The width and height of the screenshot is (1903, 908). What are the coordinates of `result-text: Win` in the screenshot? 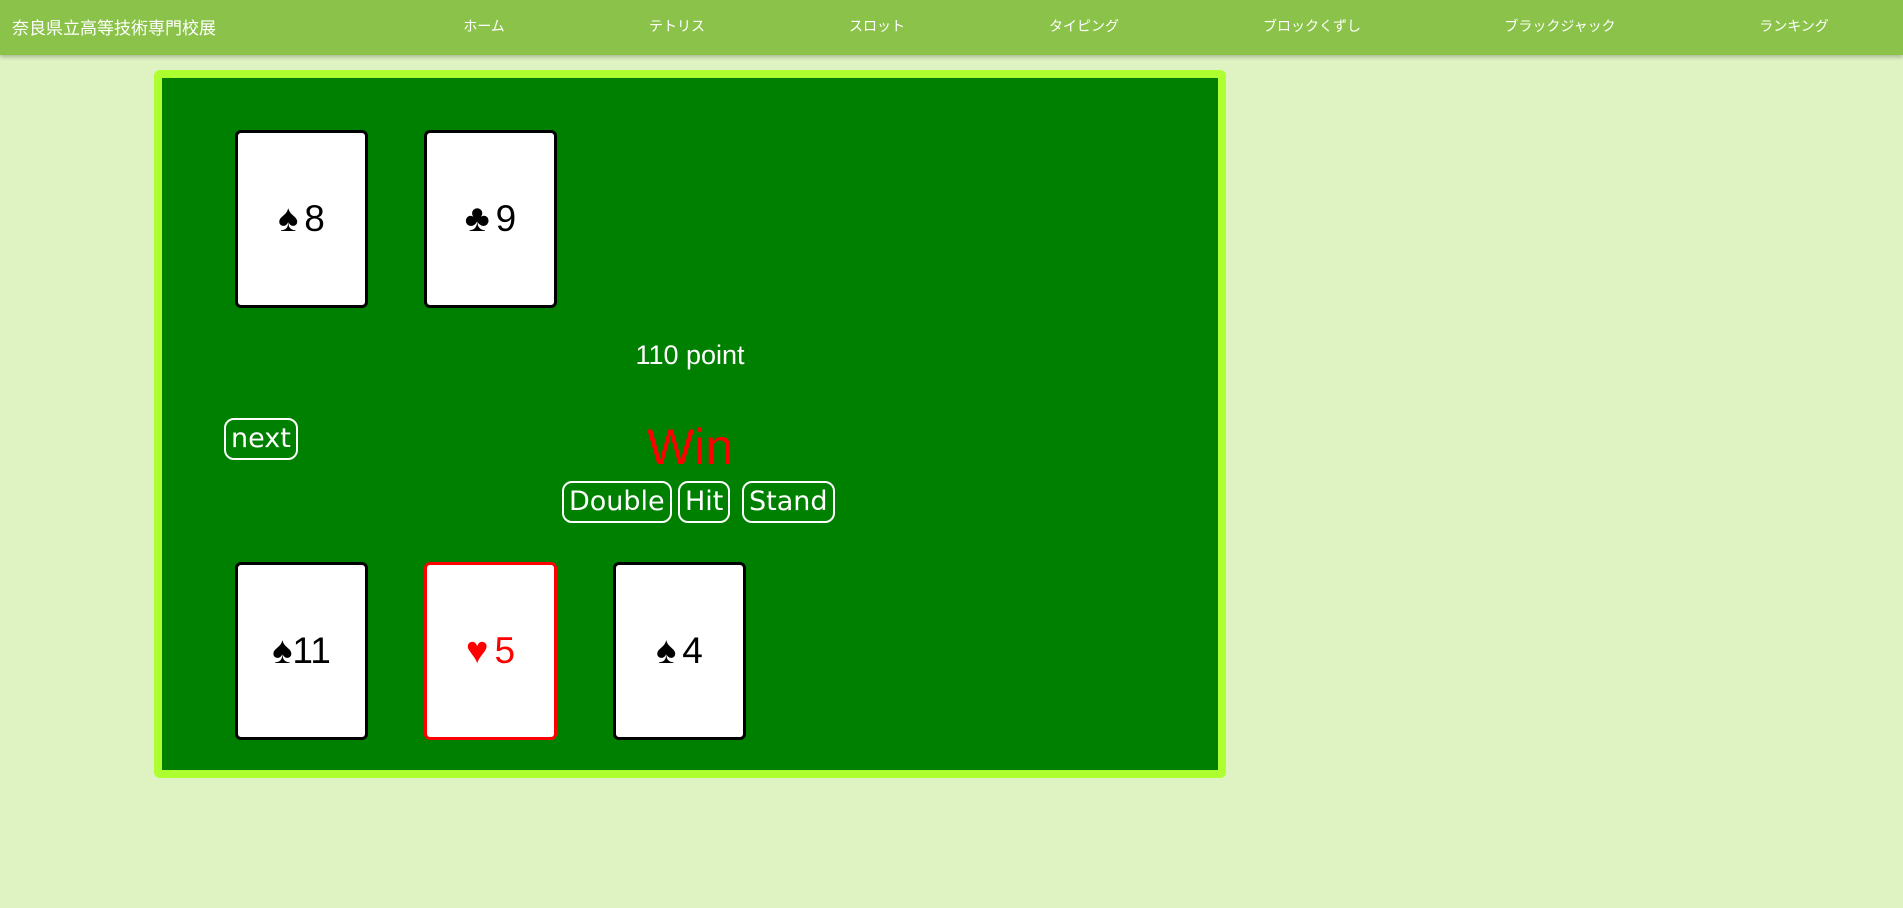 It's located at (690, 447).